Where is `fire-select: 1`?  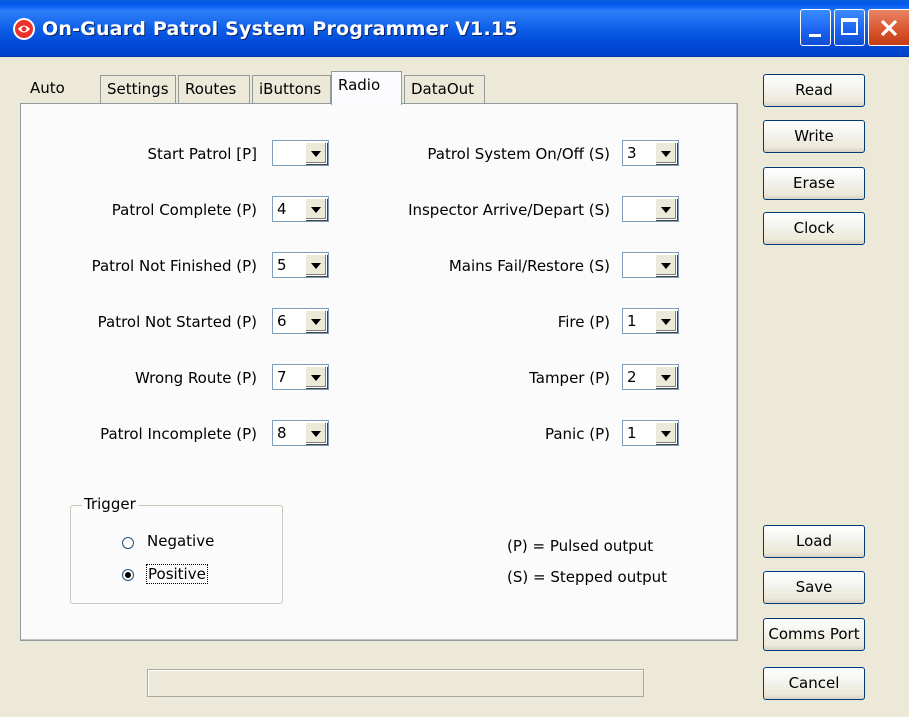
fire-select: 1 is located at coordinates (650, 321).